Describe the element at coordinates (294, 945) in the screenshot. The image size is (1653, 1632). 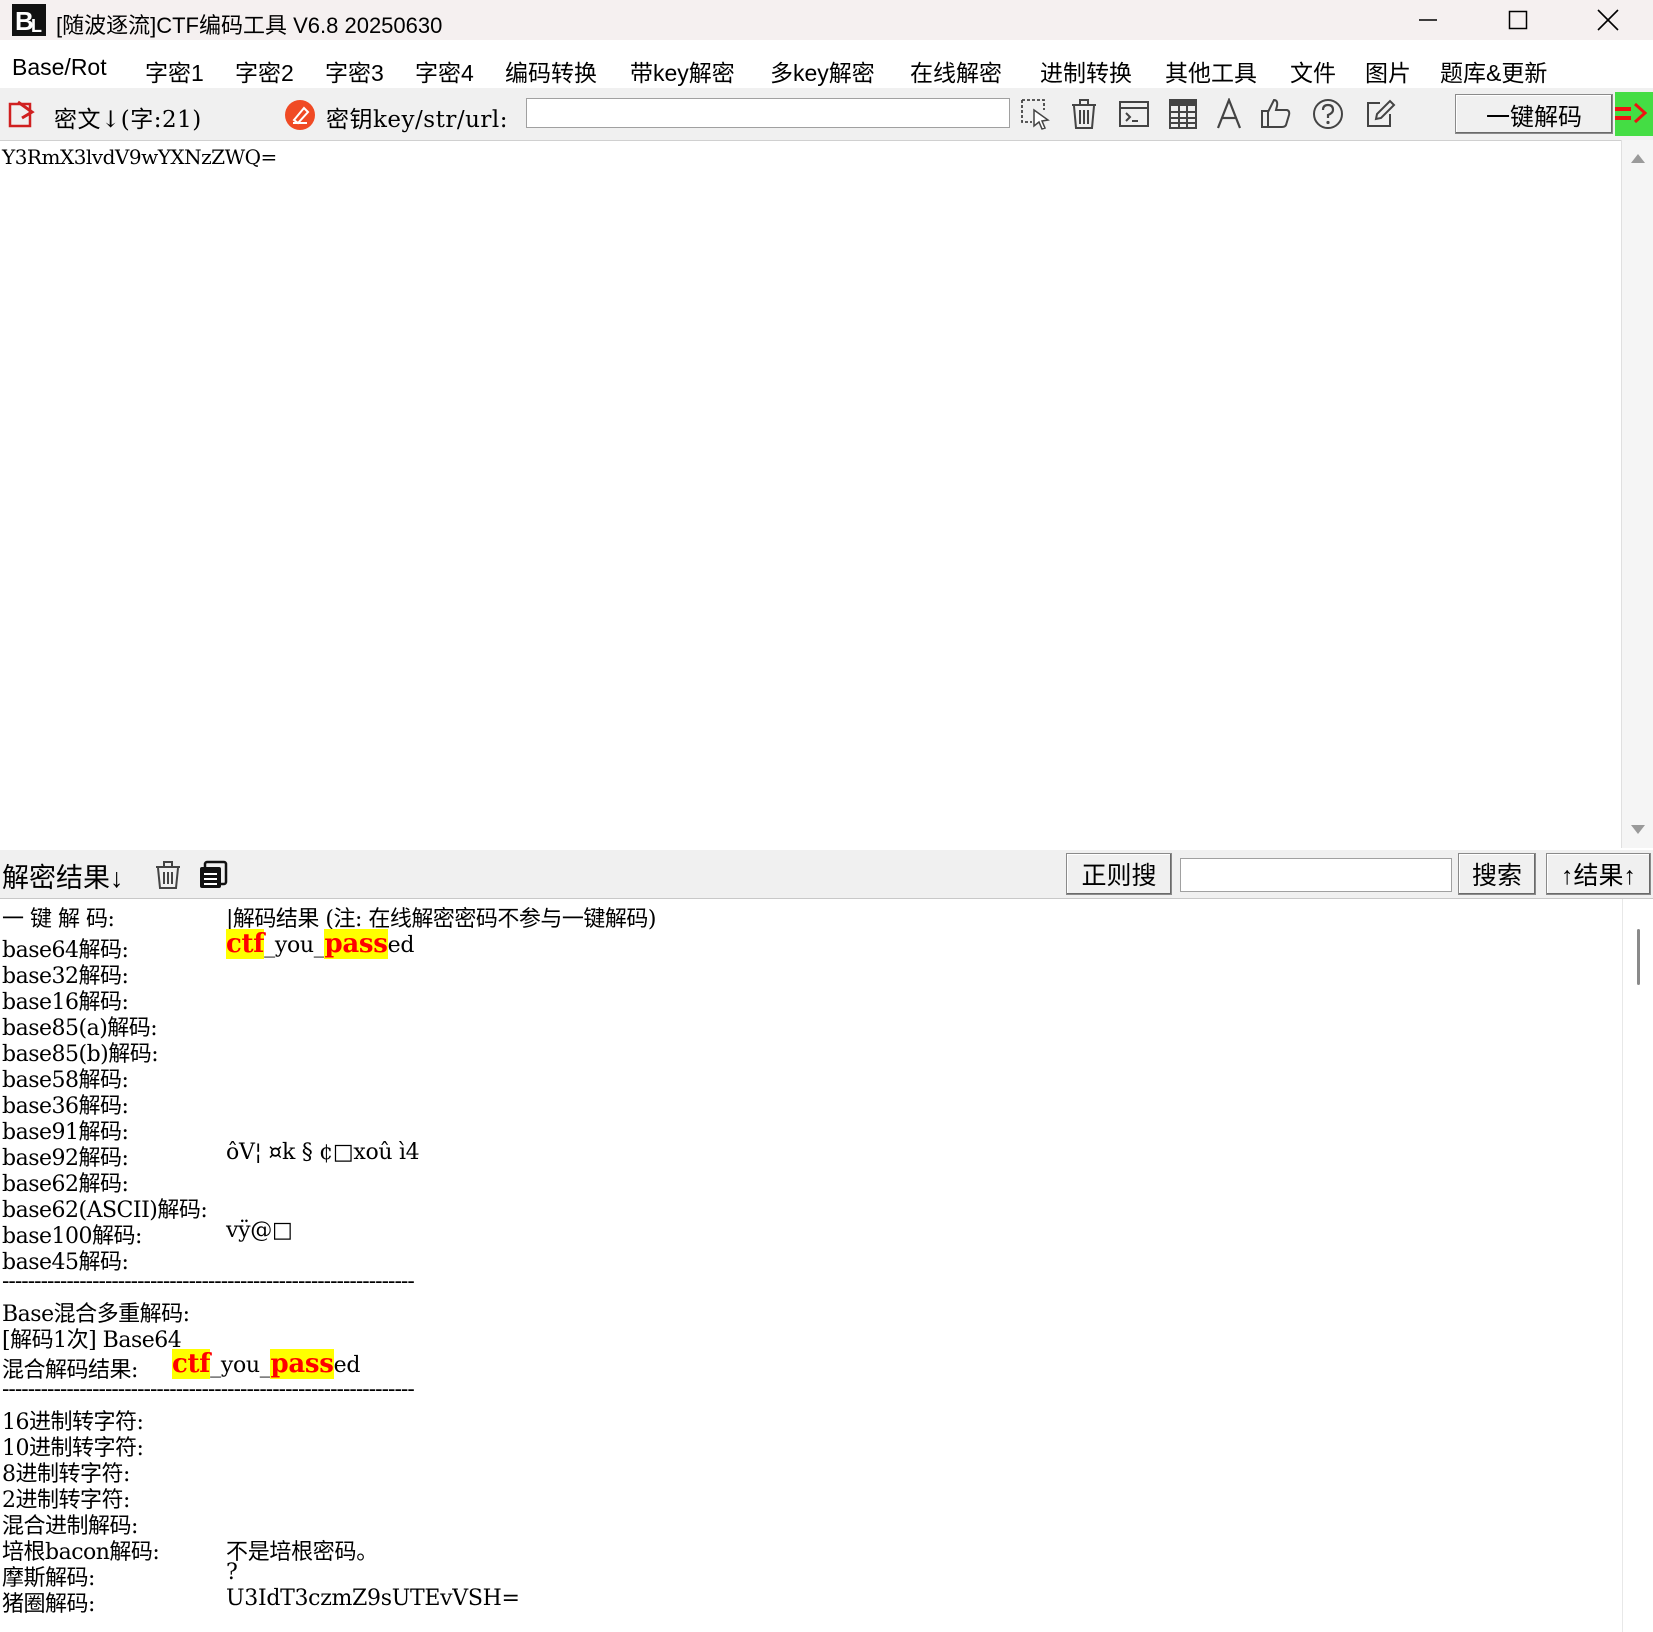
I see `base64-mid: _you_` at that location.